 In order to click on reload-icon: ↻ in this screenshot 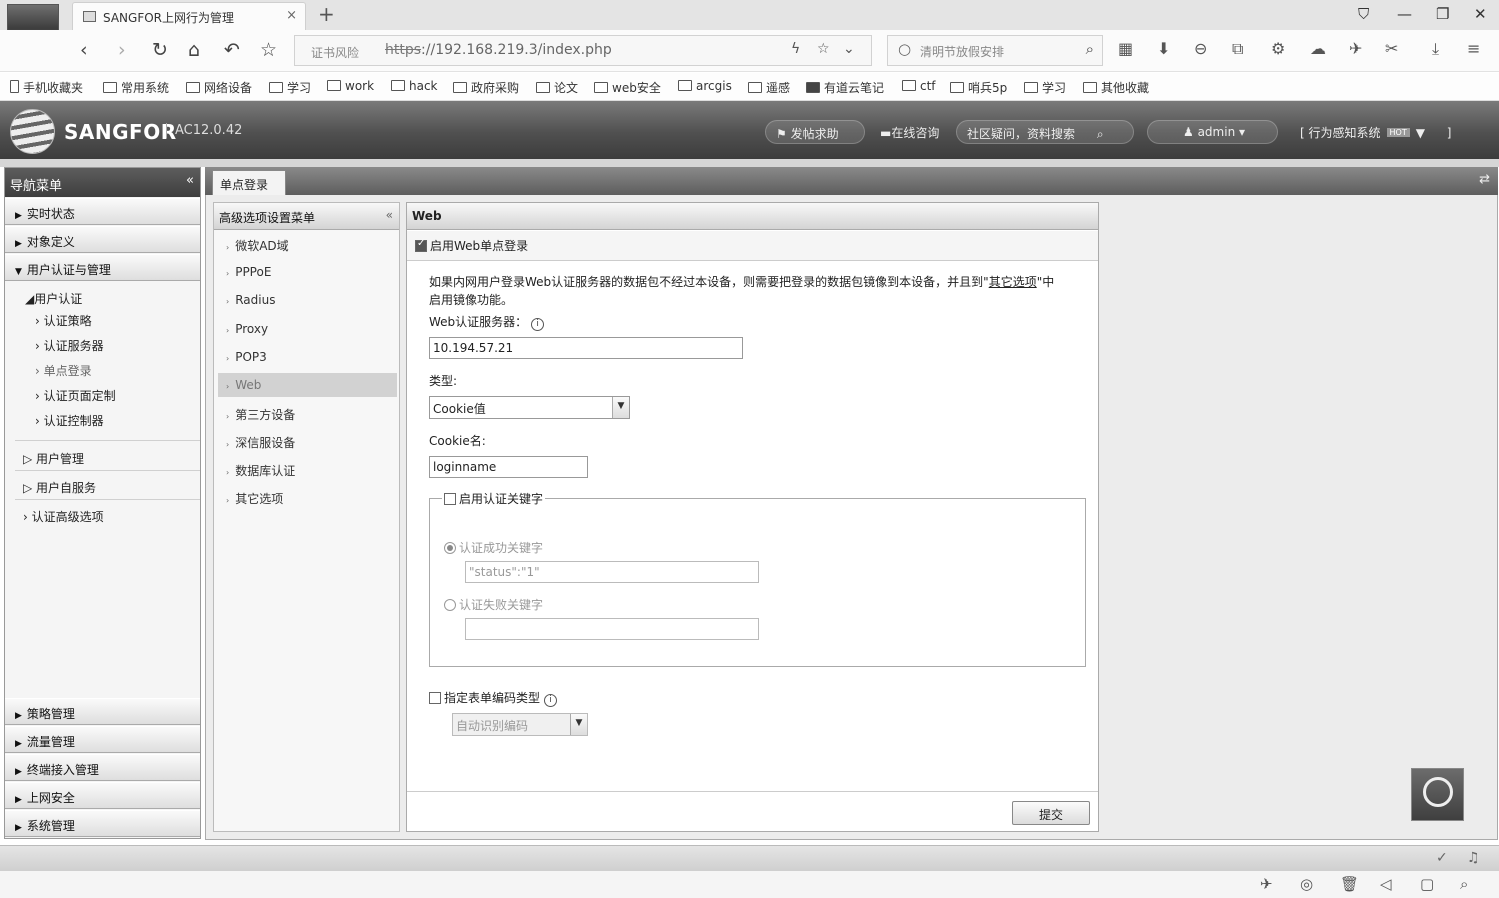, I will do `click(160, 50)`.